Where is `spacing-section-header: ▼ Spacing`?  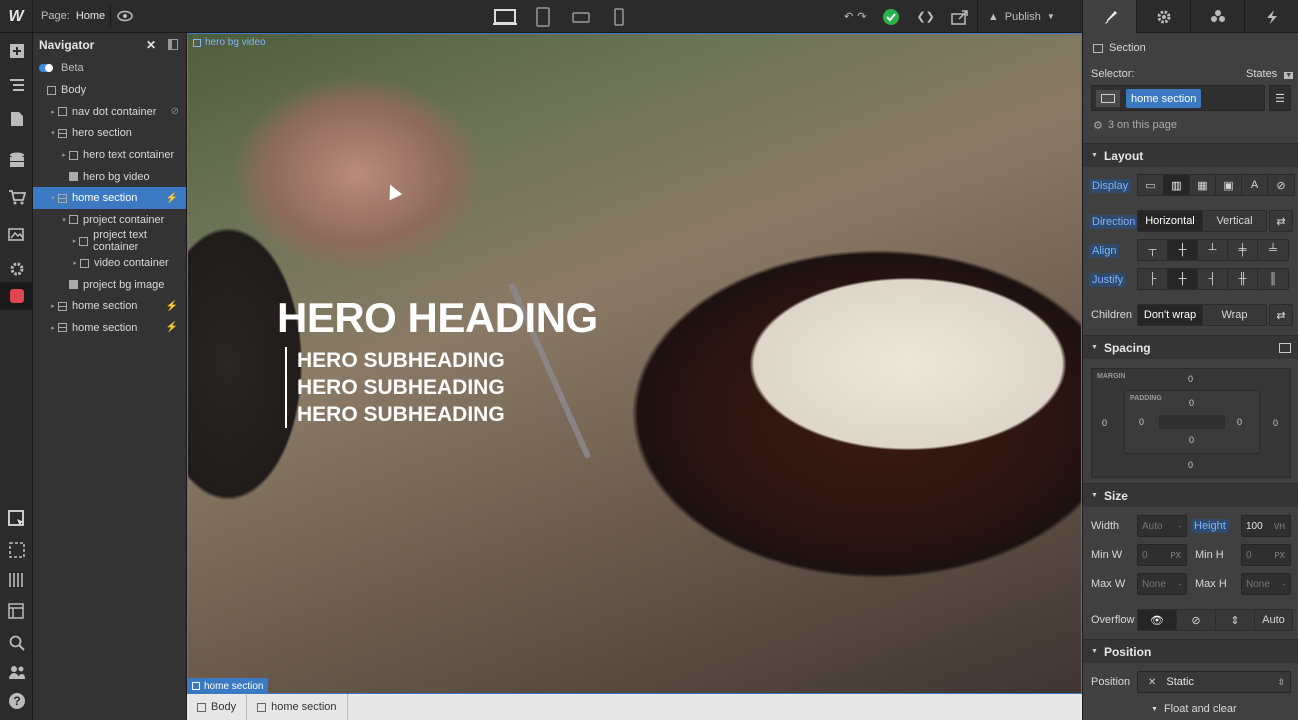 spacing-section-header: ▼ Spacing is located at coordinates (1190, 347).